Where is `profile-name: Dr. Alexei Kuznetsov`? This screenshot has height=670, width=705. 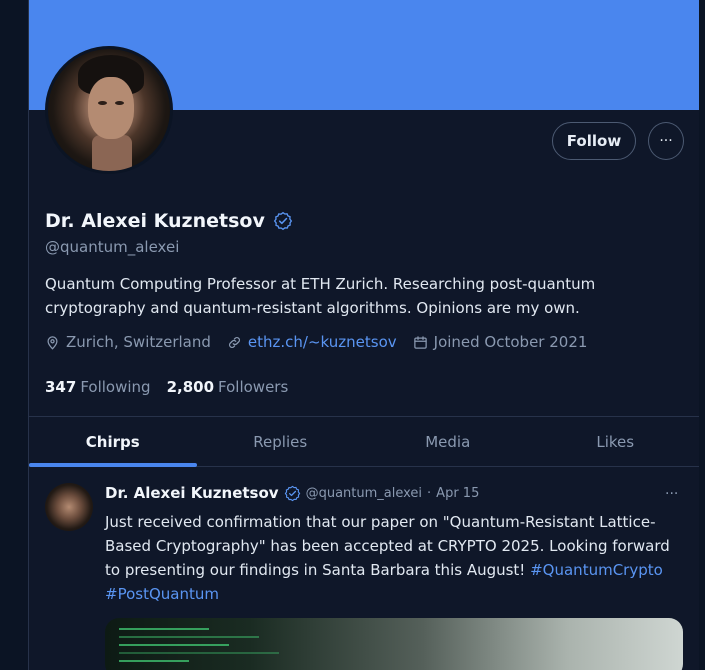
profile-name: Dr. Alexei Kuznetsov is located at coordinates (155, 221).